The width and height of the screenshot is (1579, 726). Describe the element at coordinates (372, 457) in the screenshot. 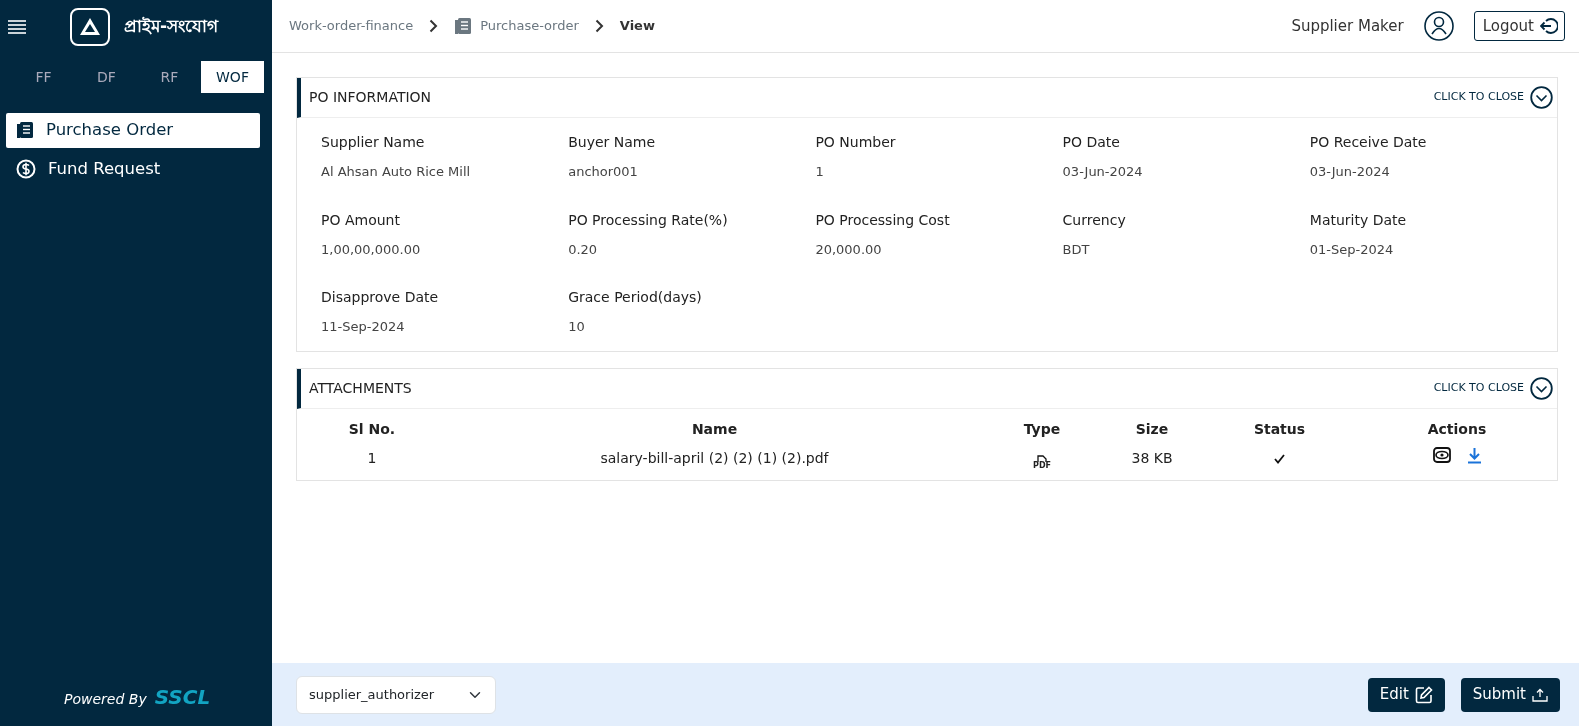

I see `table-cell: 1` at that location.